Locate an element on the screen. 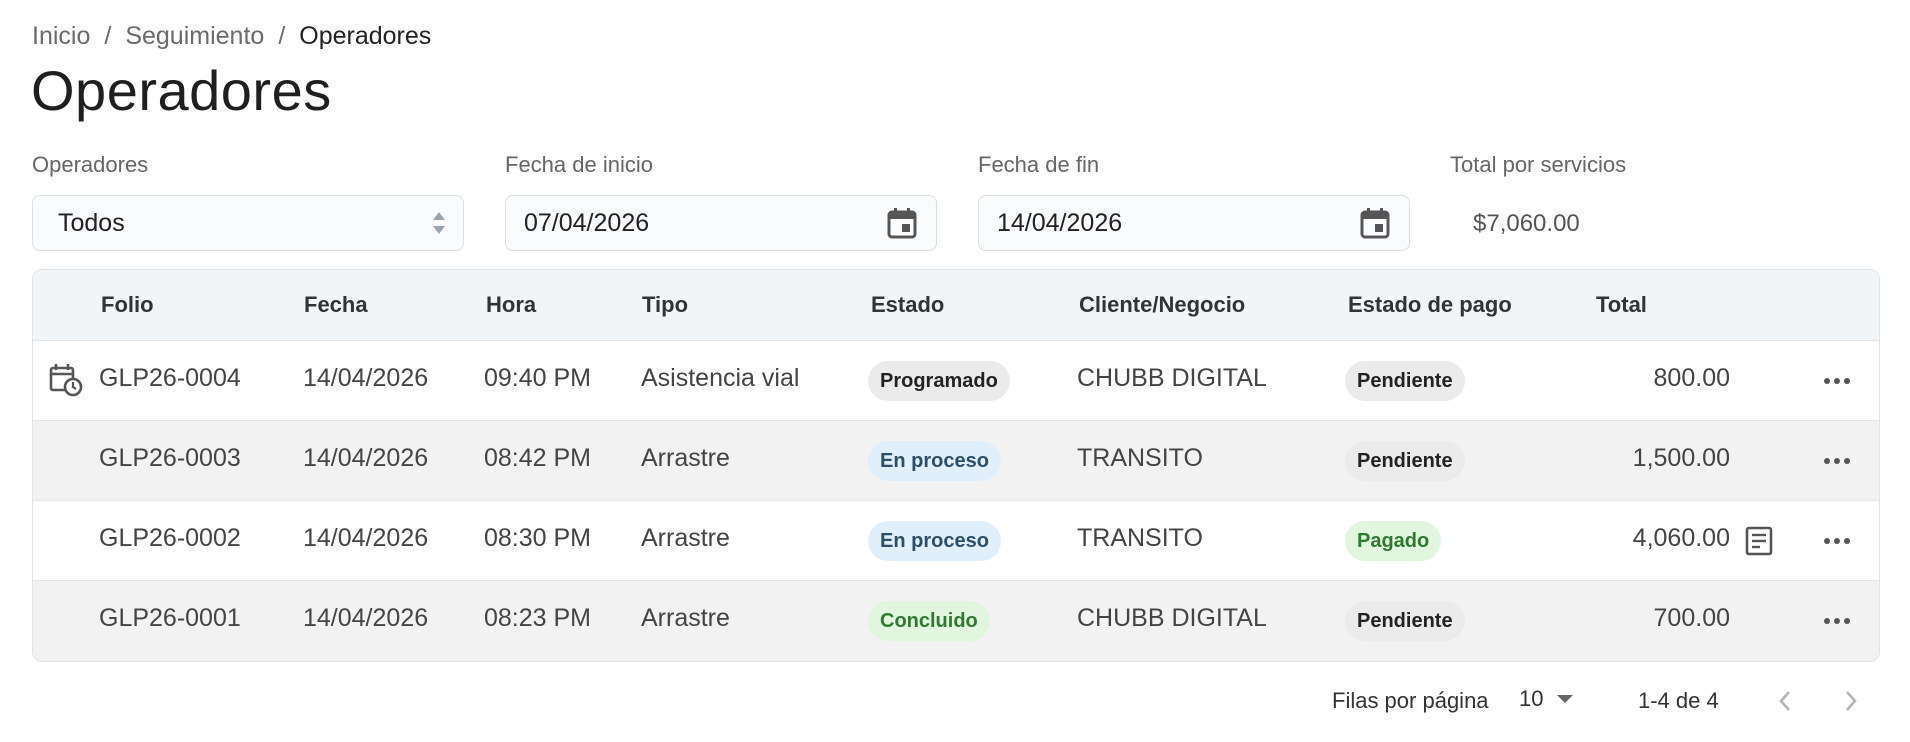 This screenshot has width=1910, height=742. receipt-icon is located at coordinates (1759, 543).